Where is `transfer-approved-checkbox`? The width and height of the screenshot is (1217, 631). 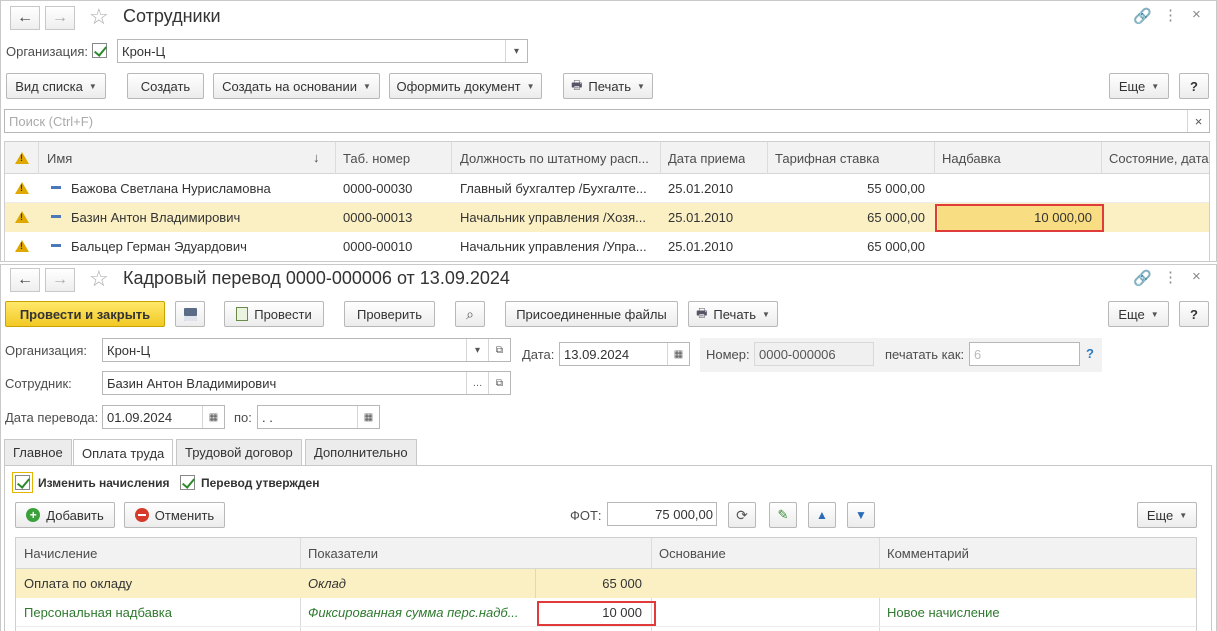 transfer-approved-checkbox is located at coordinates (187, 482).